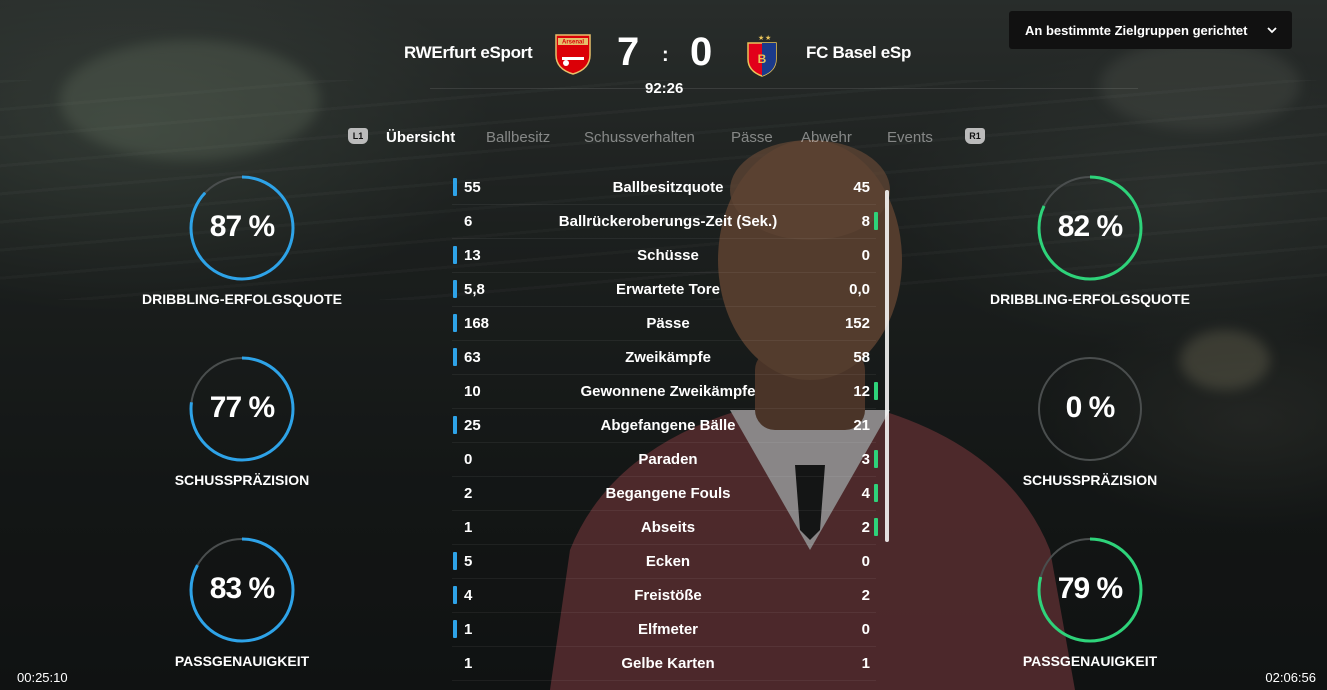  I want to click on header-divider, so click(784, 88).